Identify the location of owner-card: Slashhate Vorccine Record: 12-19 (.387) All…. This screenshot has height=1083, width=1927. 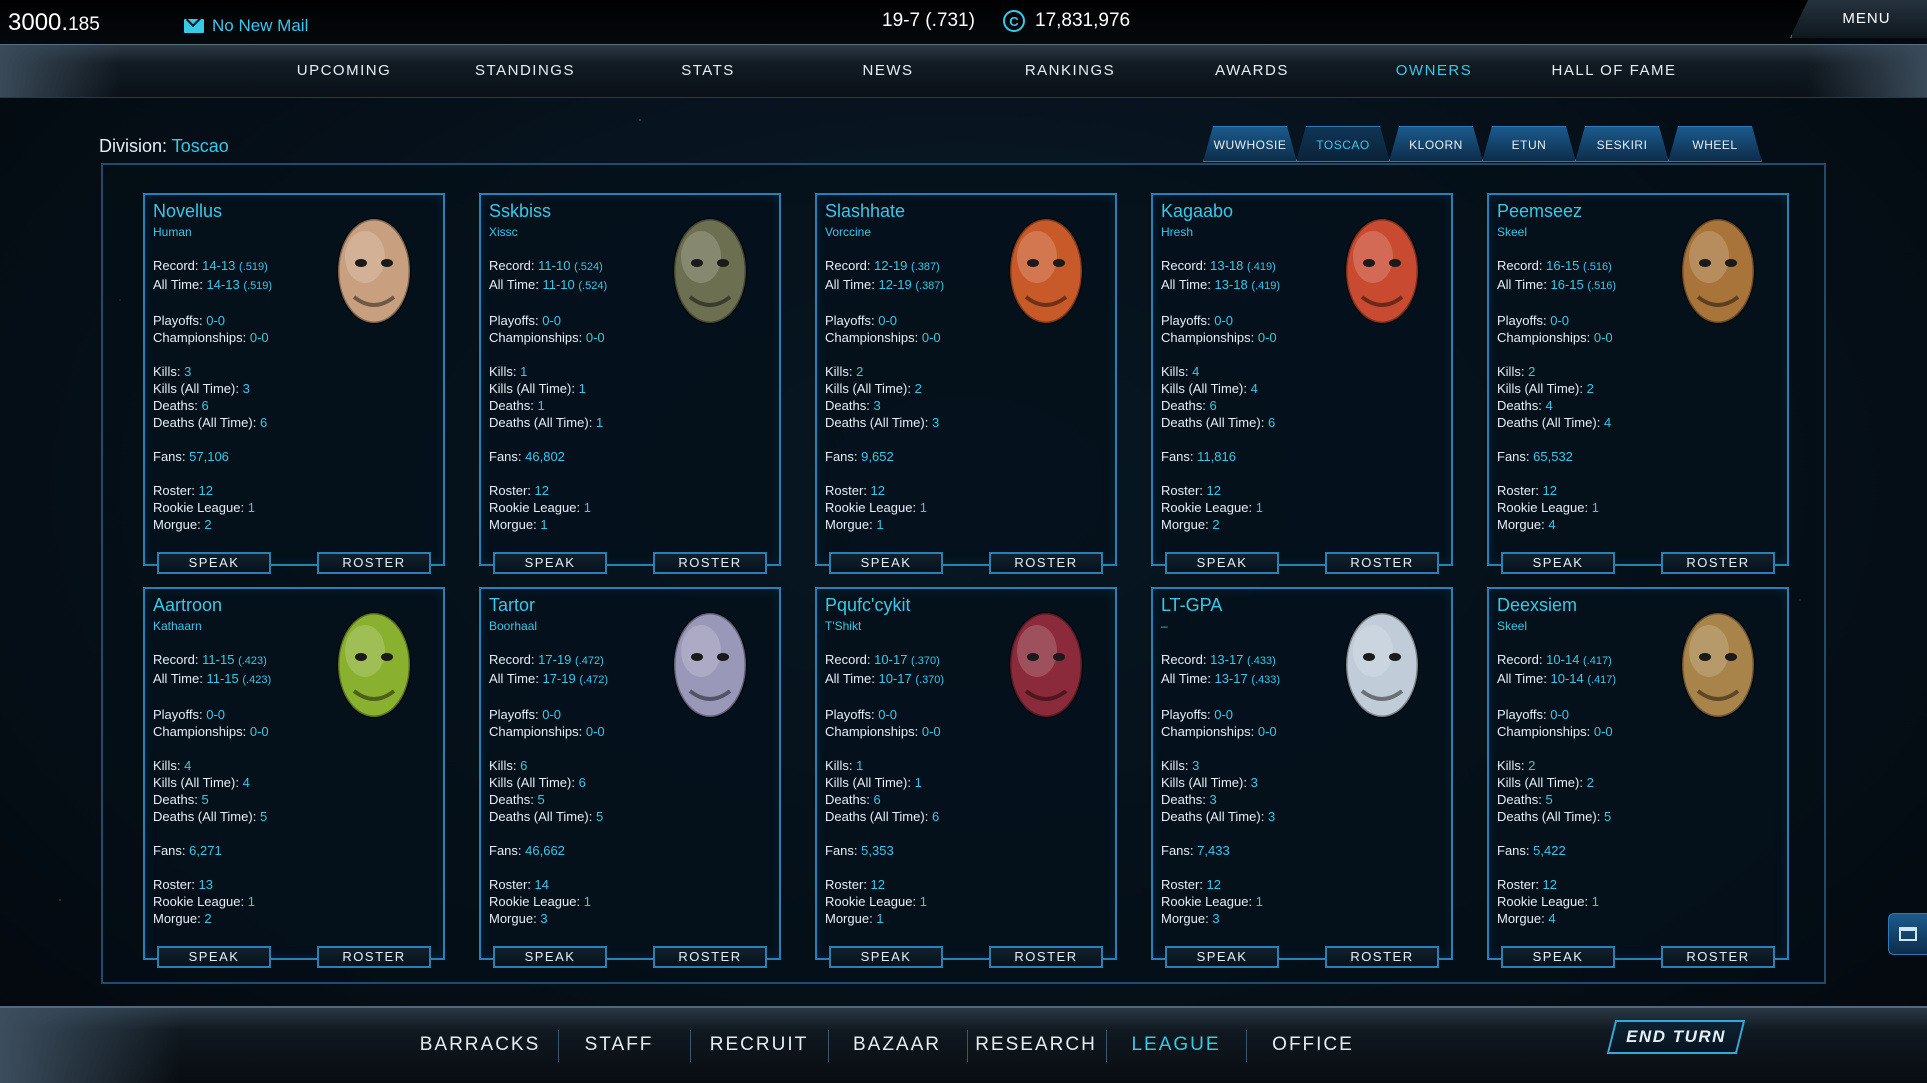
(966, 383).